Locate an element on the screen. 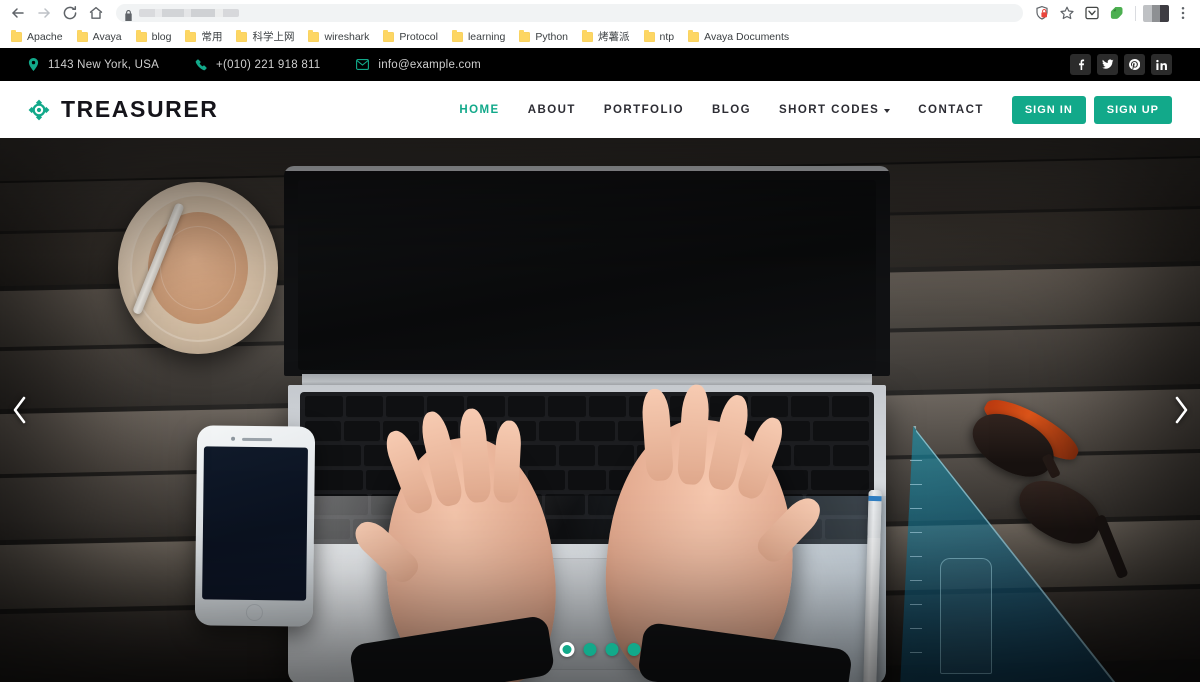  nav-item-short-codes: SHORT CODES is located at coordinates (834, 110).